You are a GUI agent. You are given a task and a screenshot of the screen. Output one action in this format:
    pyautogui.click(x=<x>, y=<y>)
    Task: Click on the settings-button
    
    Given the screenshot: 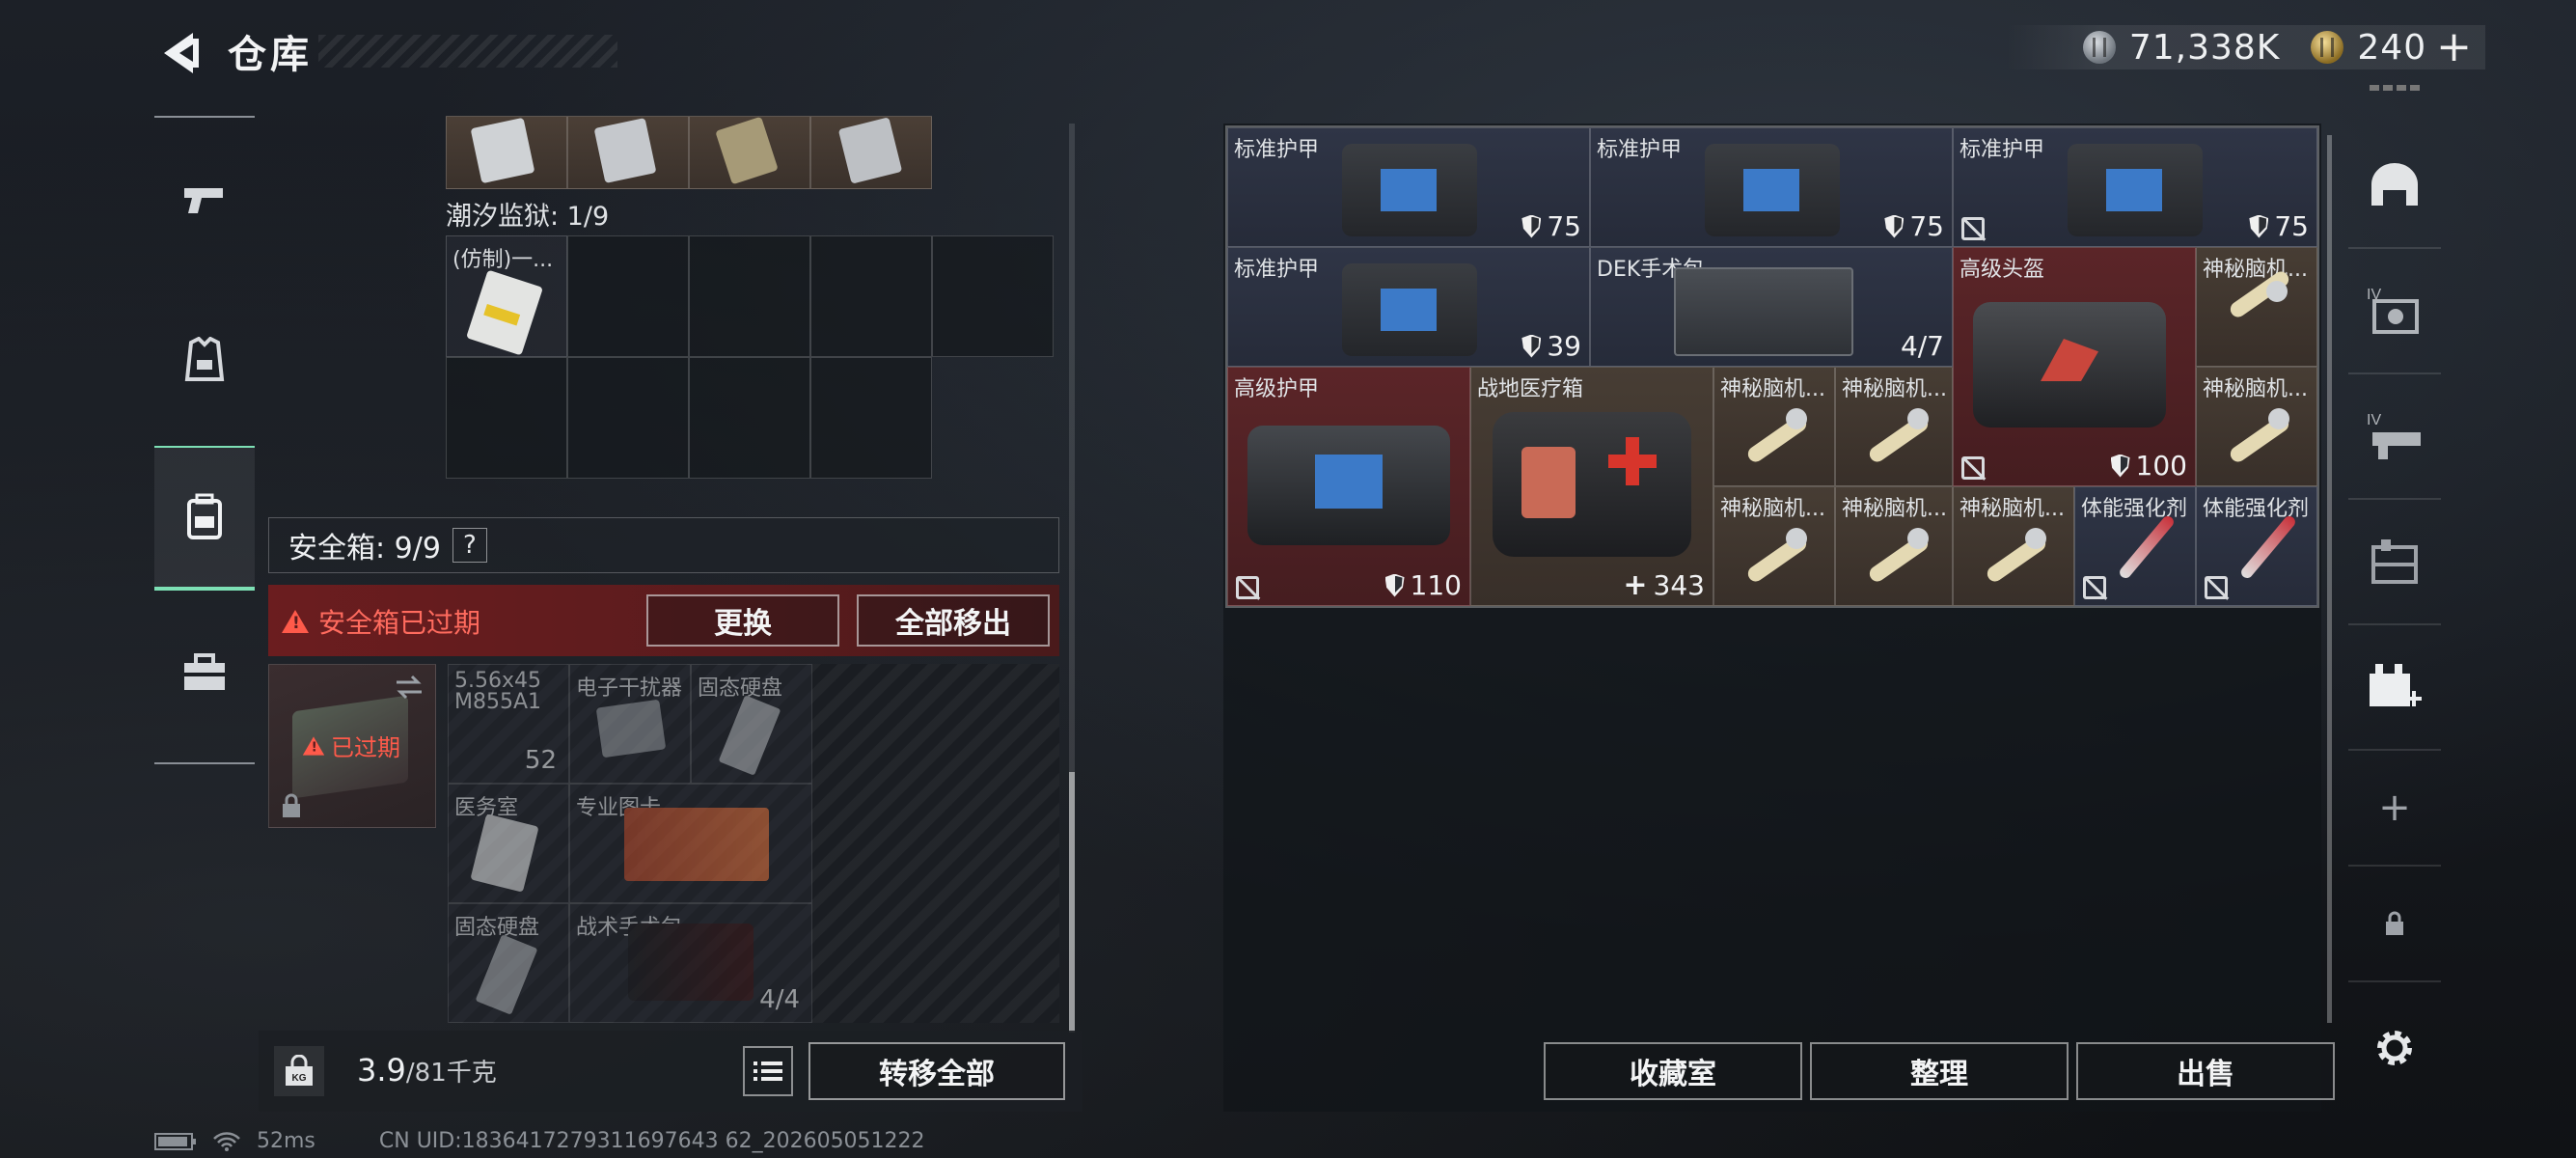 What is the action you would take?
    pyautogui.click(x=2395, y=1048)
    